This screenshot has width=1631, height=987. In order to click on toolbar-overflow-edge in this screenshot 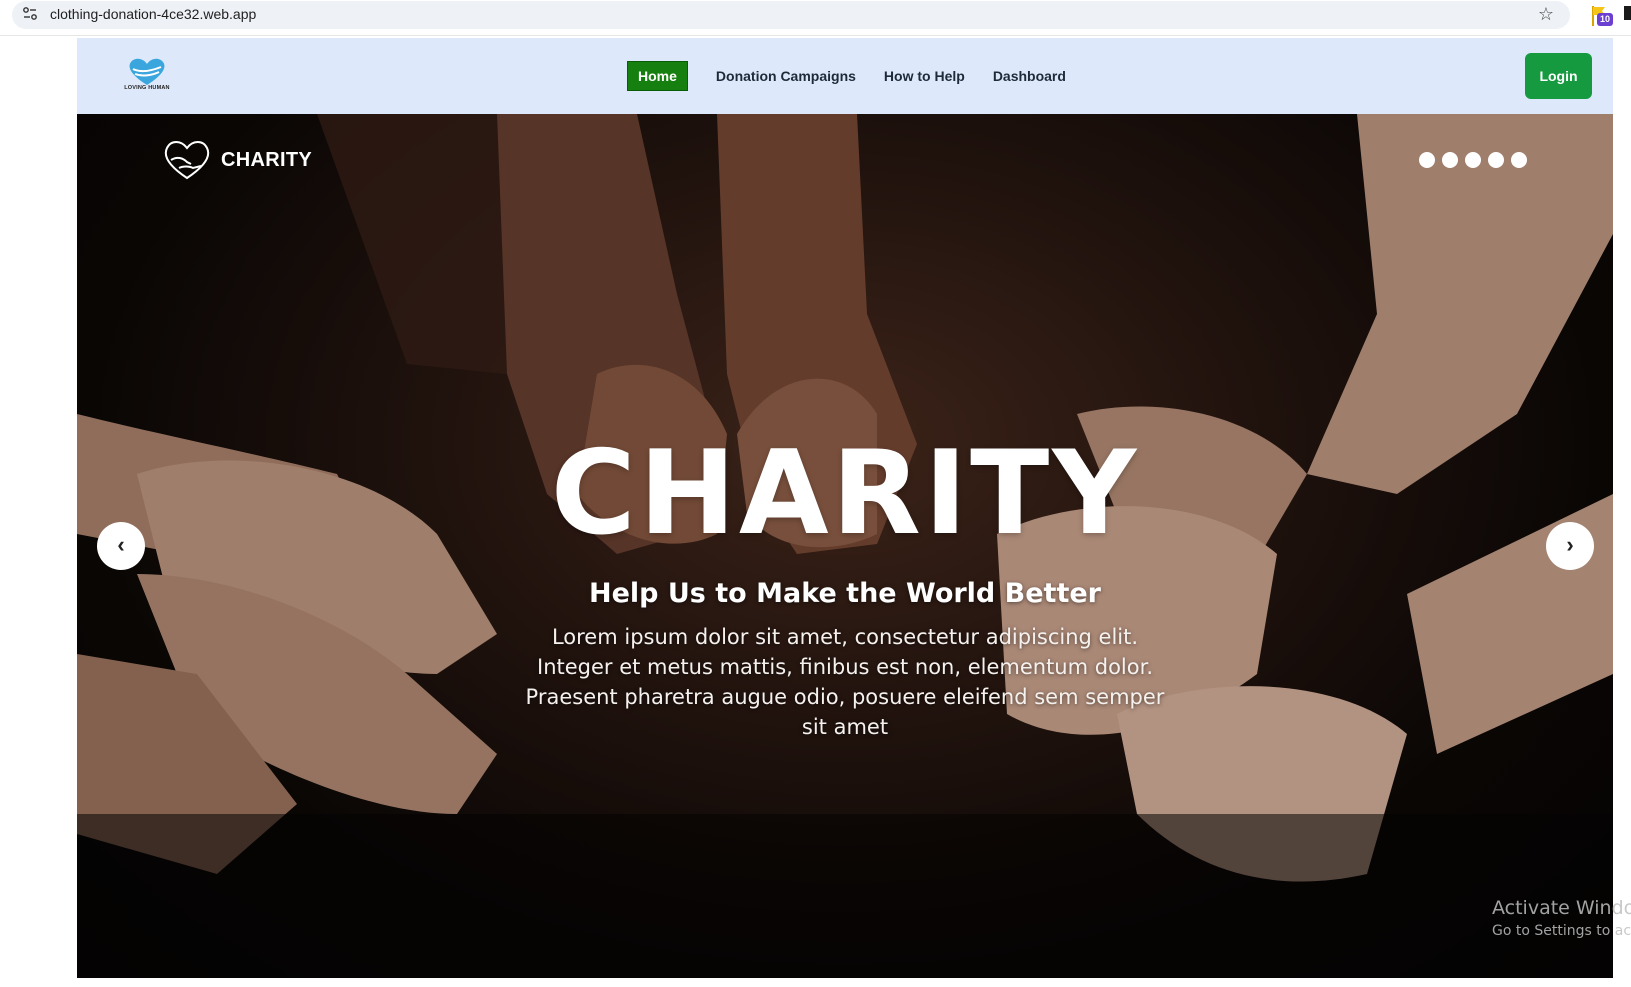, I will do `click(1627, 13)`.